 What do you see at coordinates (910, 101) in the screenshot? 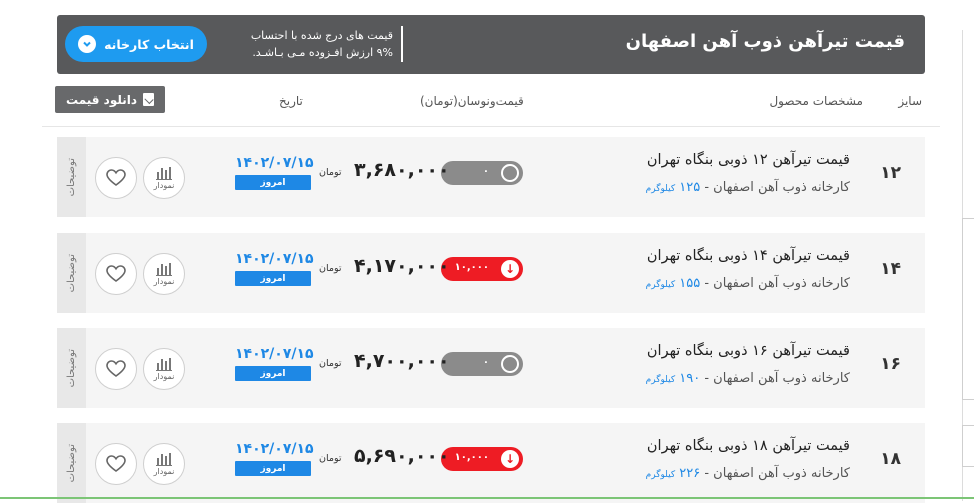
I see `col-size: سایز` at bounding box center [910, 101].